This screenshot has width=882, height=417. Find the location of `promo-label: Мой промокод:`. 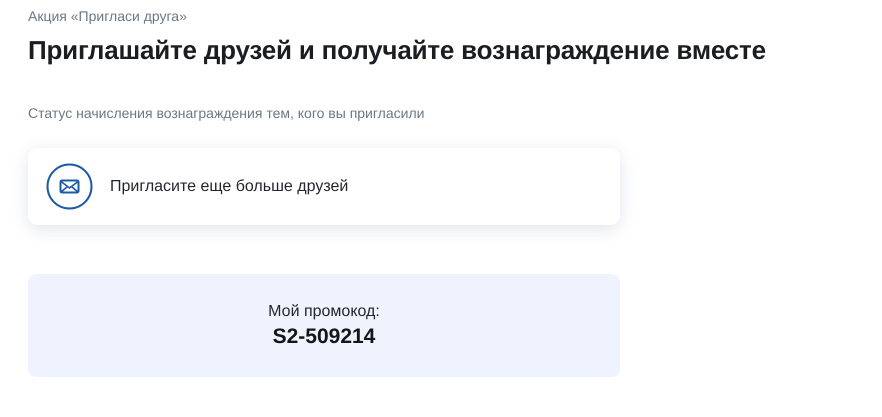

promo-label: Мой промокод: is located at coordinates (324, 311).